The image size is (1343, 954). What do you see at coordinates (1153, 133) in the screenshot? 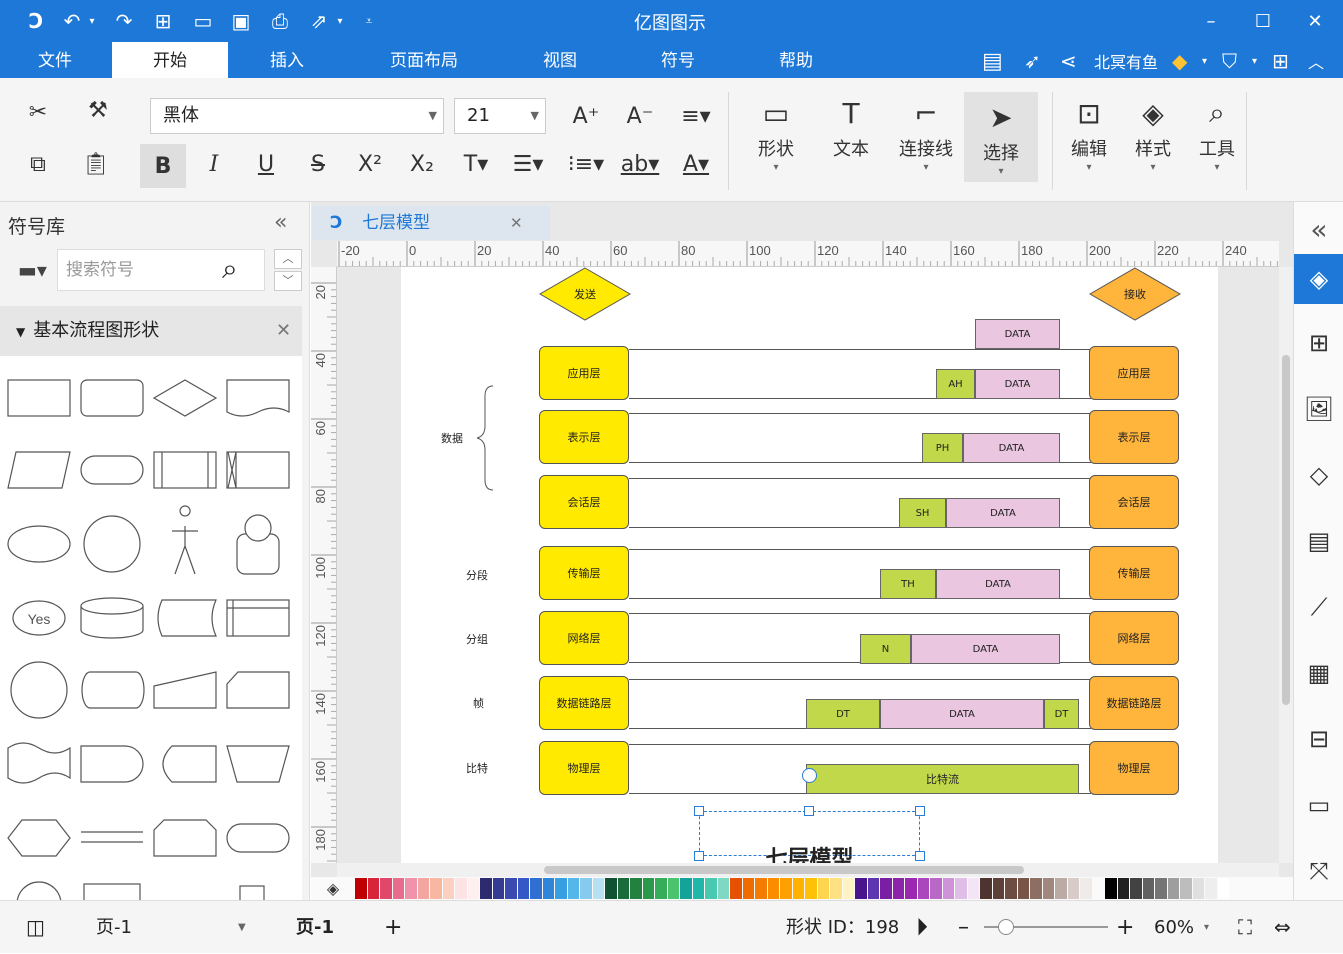
I see `style-button: ◈ 样式 ▾` at bounding box center [1153, 133].